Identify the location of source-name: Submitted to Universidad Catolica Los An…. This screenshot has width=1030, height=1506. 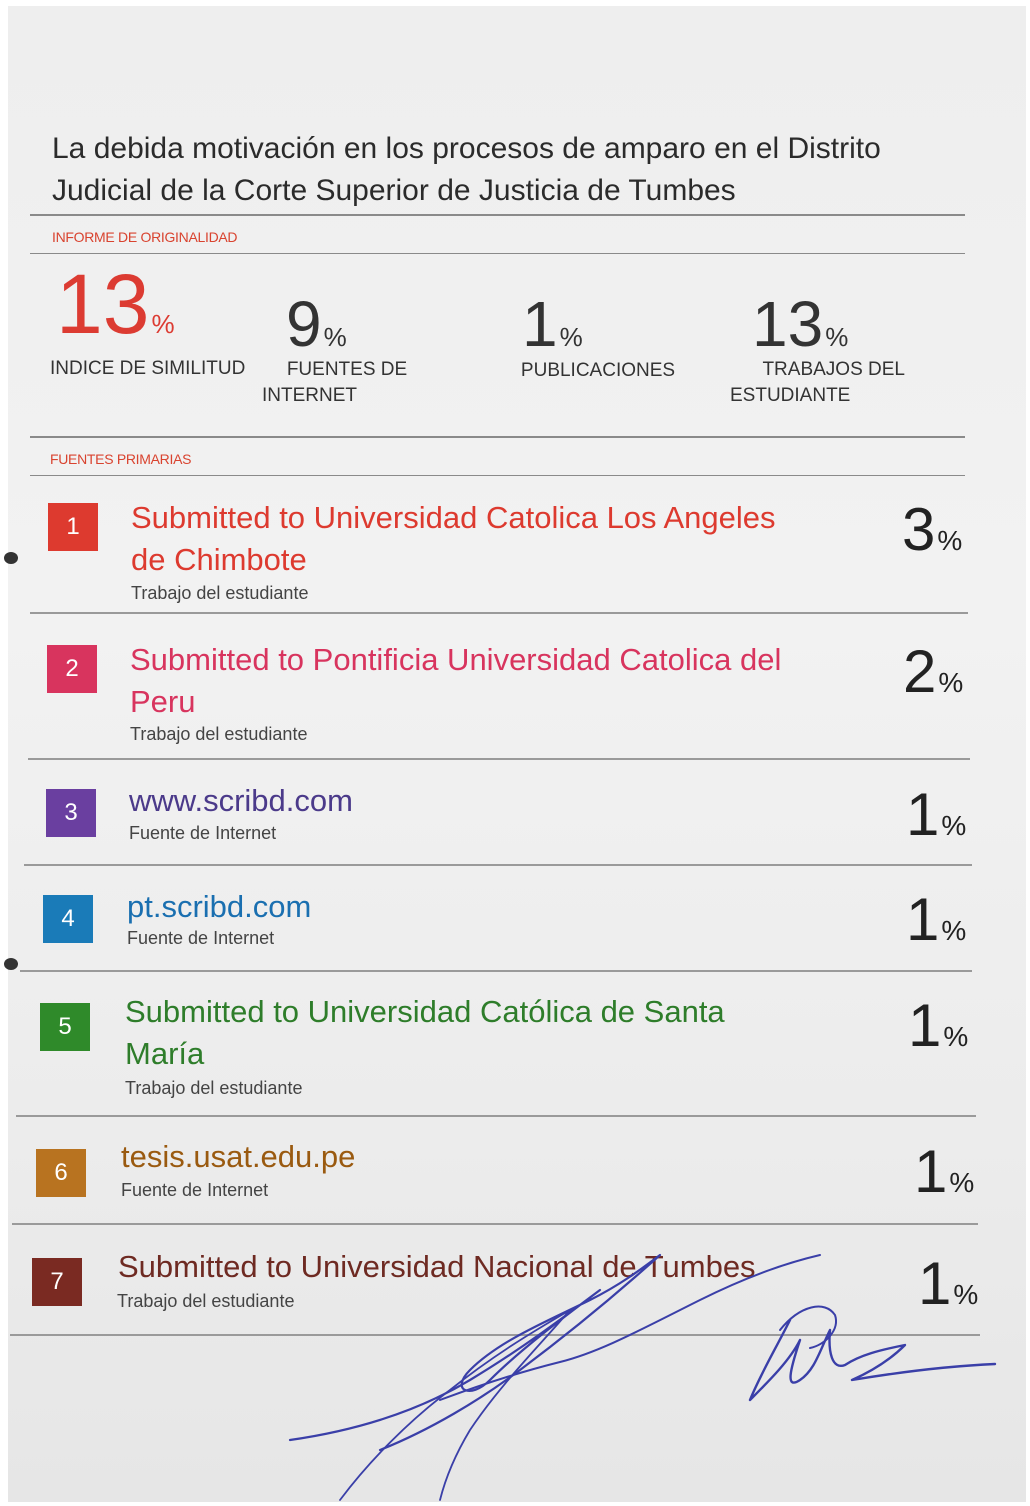
(453, 538).